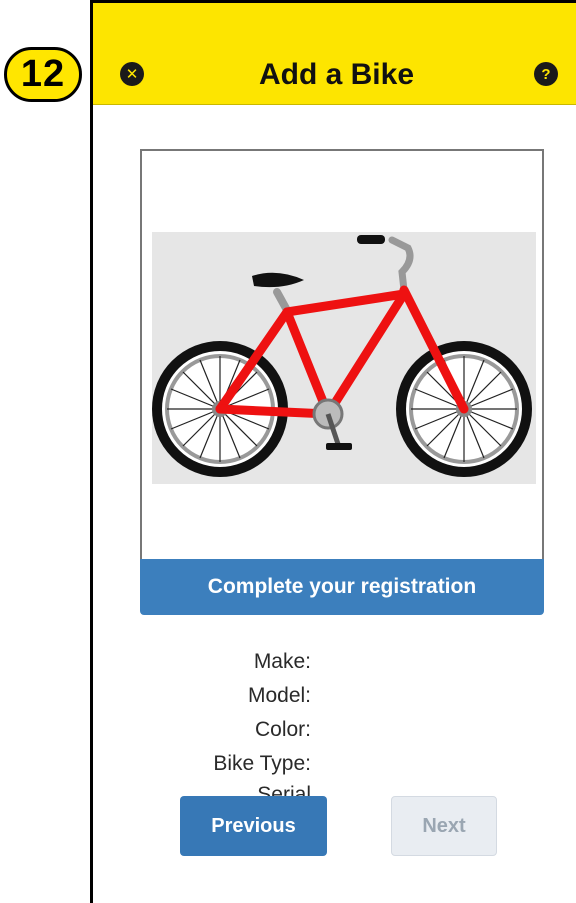 The width and height of the screenshot is (576, 903). I want to click on detail-bike-type: Bike Type:, so click(262, 763).